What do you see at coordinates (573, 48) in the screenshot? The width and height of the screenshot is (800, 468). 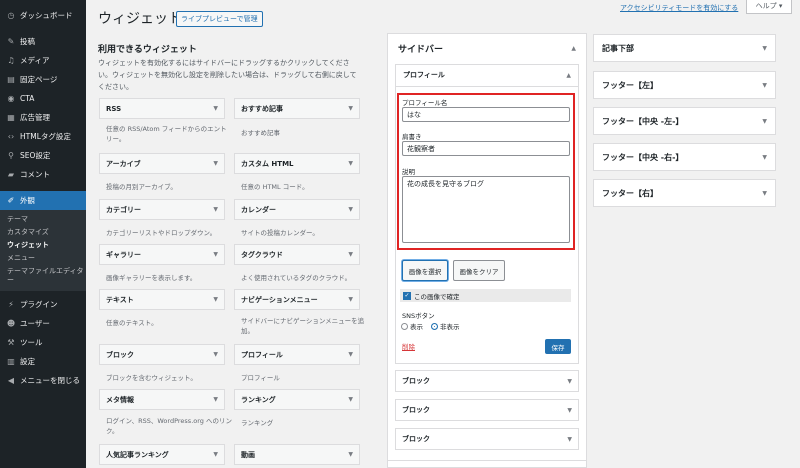 I see `caret-up-icon: ▲` at bounding box center [573, 48].